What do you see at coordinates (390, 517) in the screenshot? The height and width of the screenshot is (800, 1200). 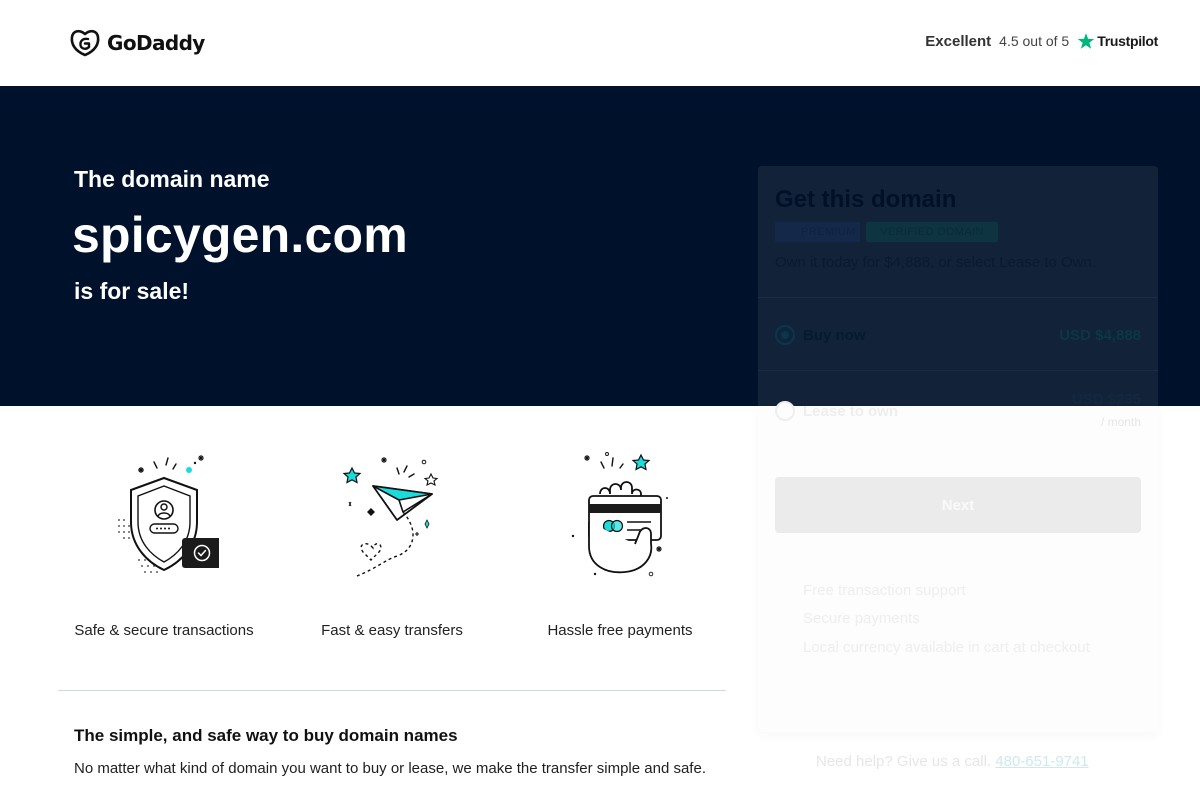 I see `paper-plane-icon` at bounding box center [390, 517].